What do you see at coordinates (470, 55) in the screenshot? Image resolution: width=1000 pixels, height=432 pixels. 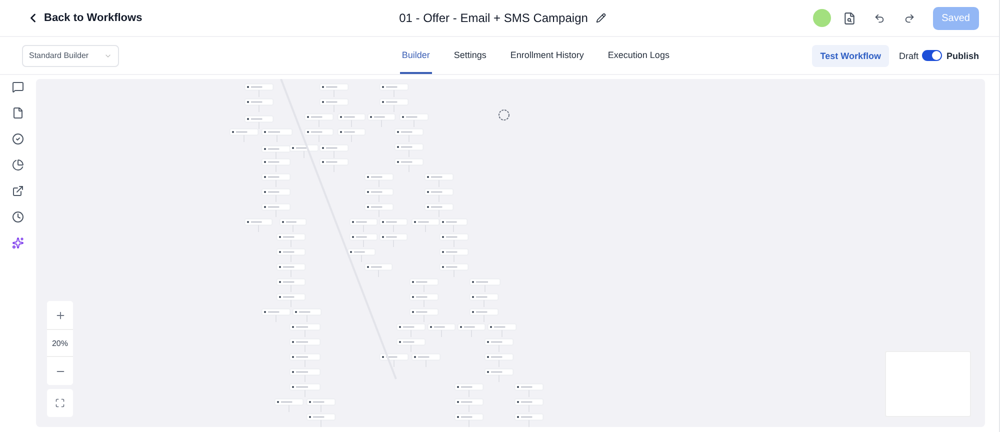 I see `tab: Settings` at bounding box center [470, 55].